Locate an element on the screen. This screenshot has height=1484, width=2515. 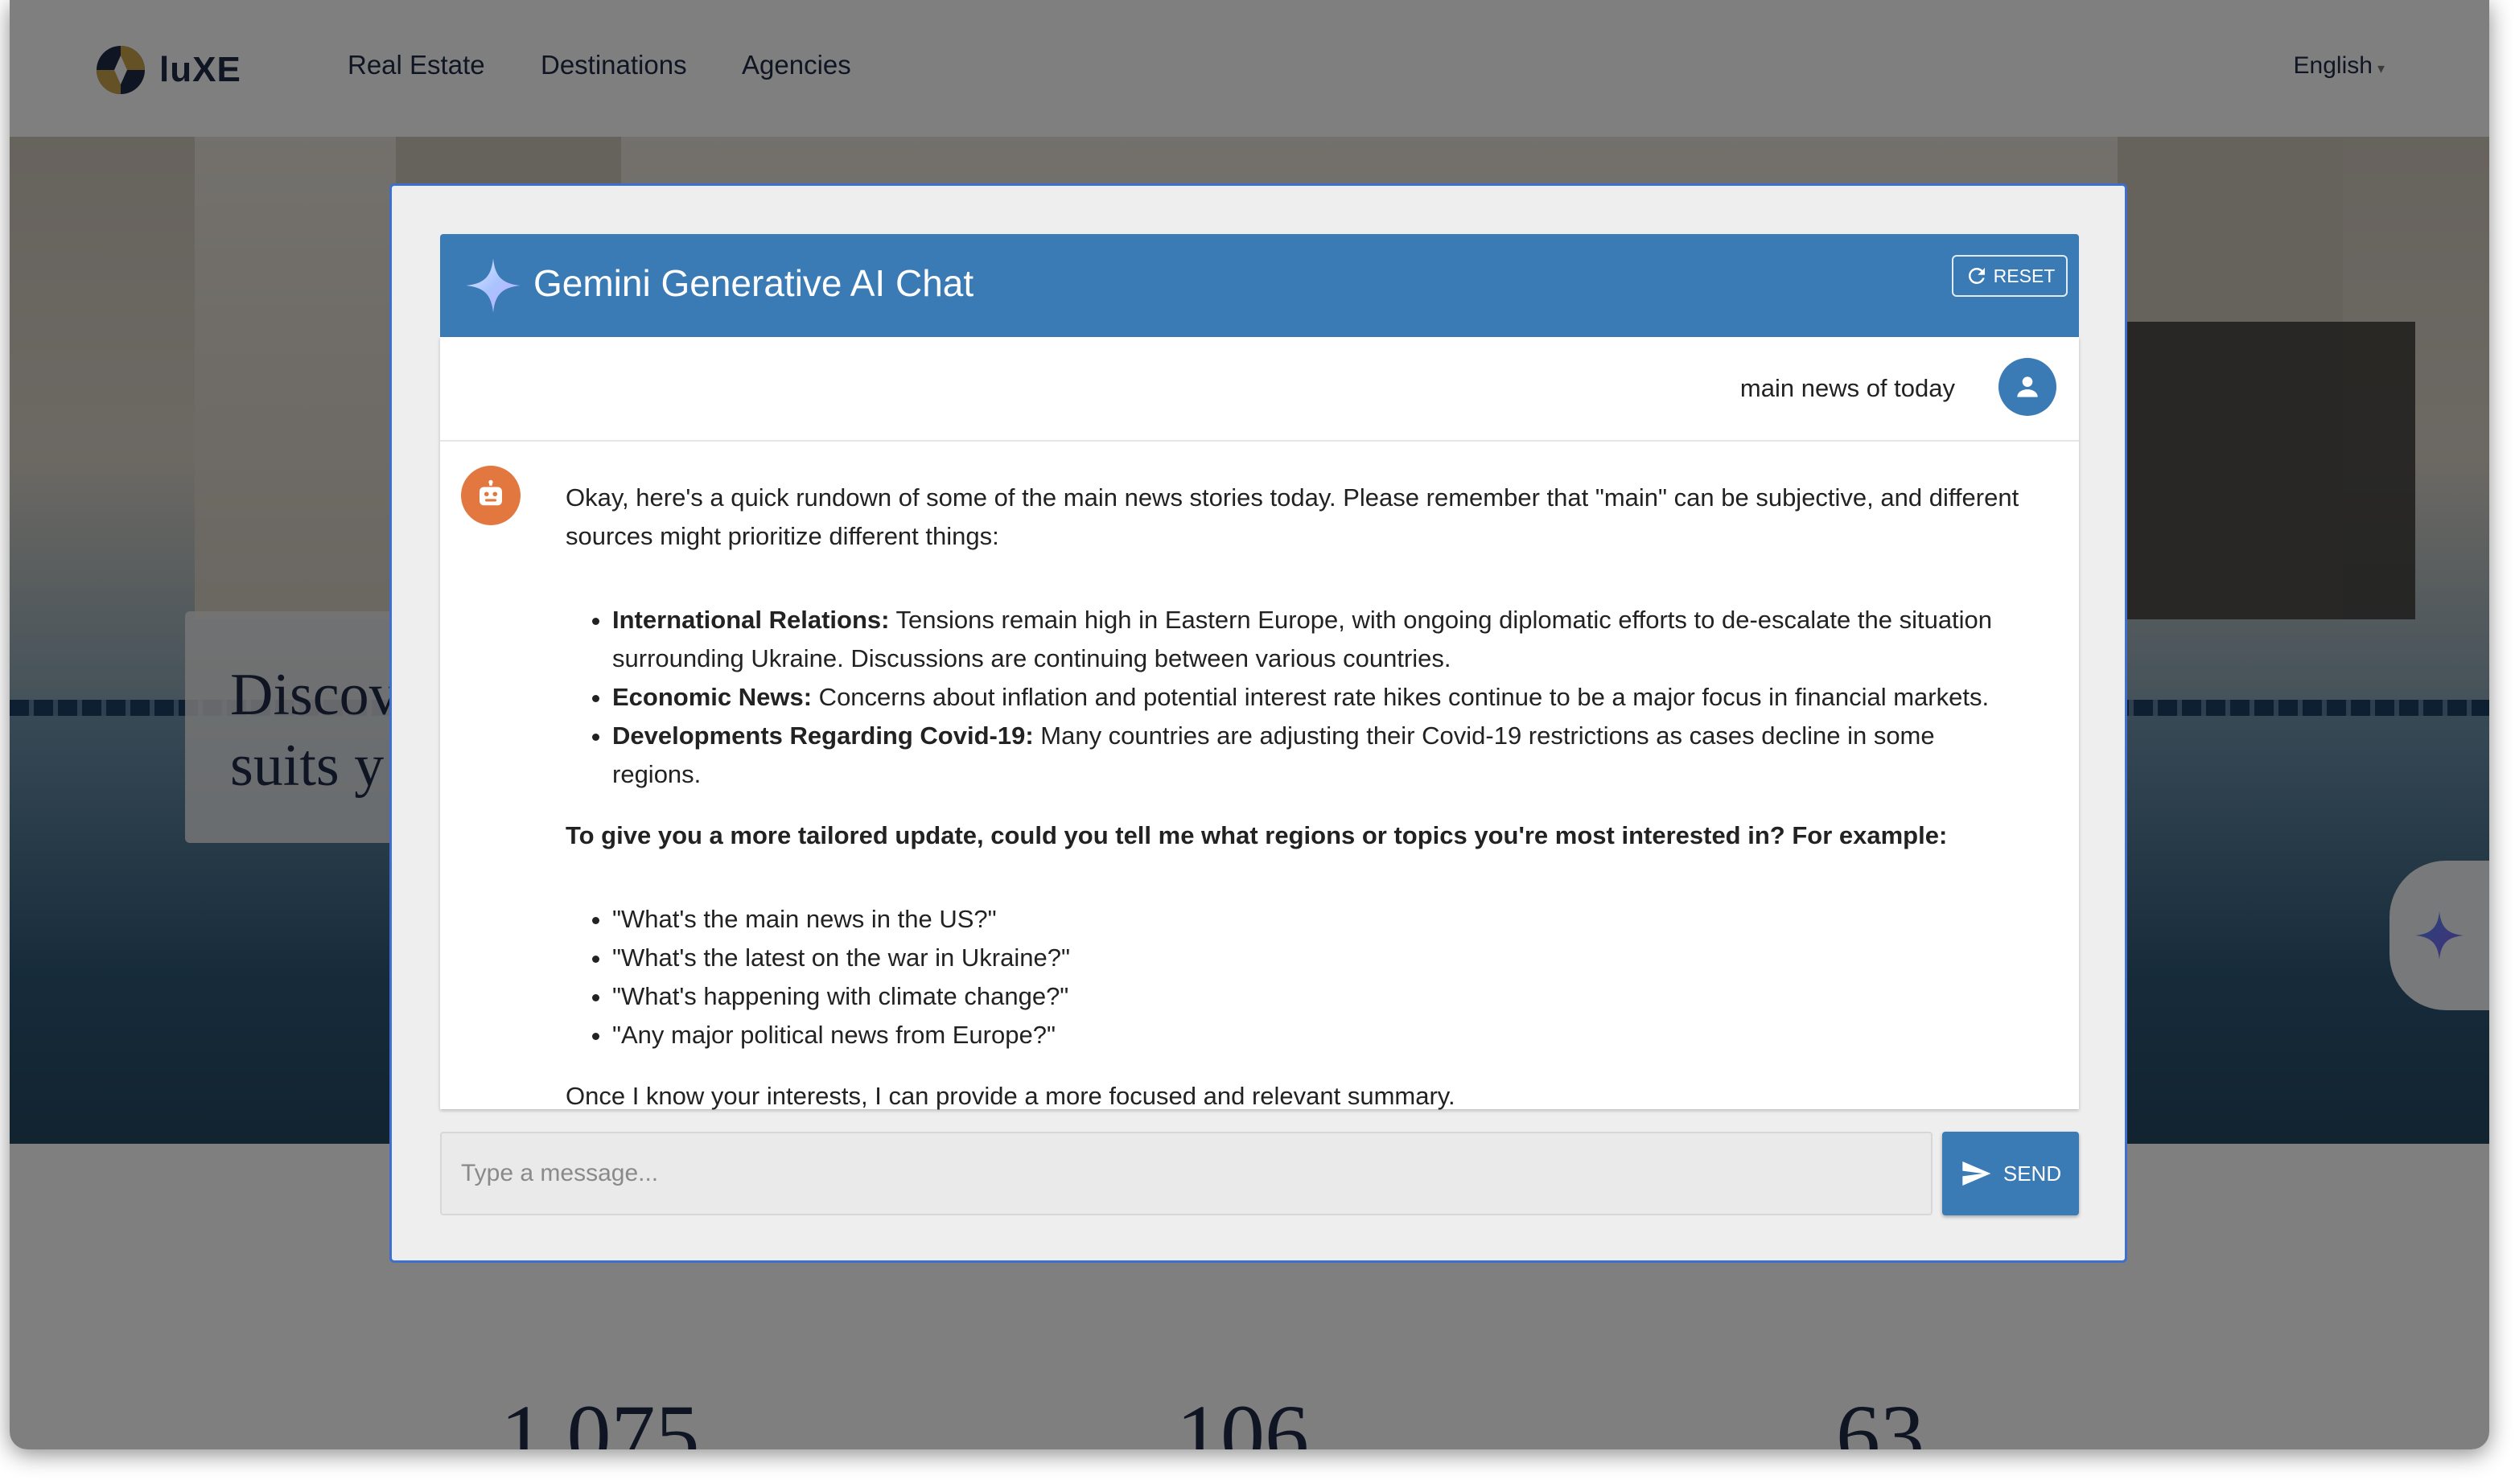
reset-button: RESET is located at coordinates (2010, 276).